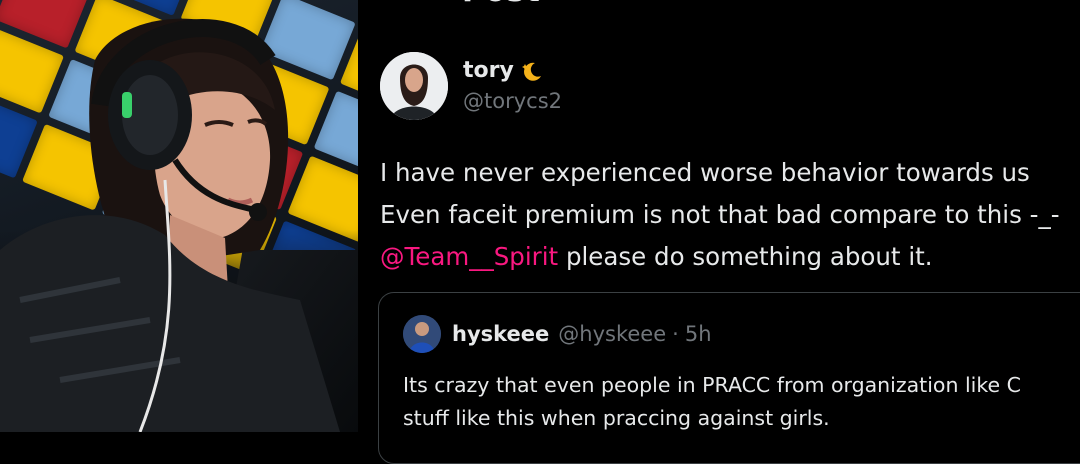  I want to click on mention-link: @Team__Spirit, so click(469, 256).